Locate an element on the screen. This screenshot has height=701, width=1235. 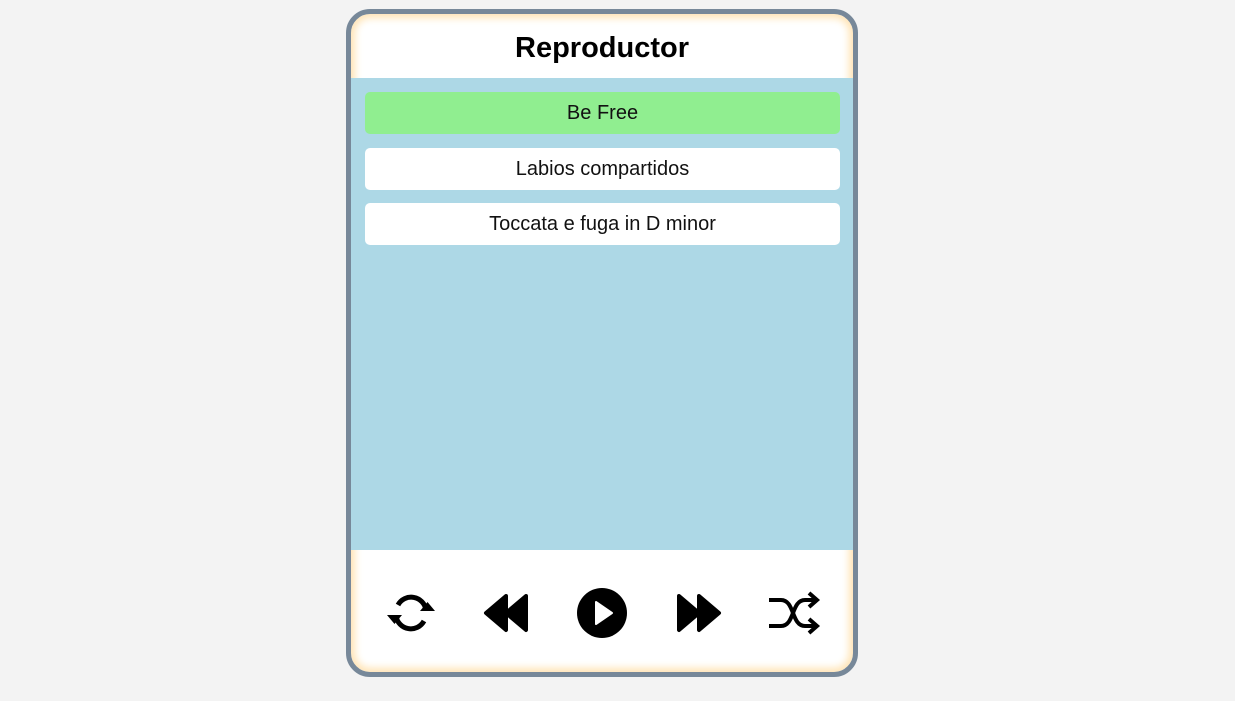
track-item-be-free: Be Free is located at coordinates (602, 113).